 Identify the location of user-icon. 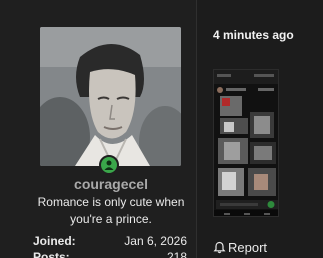
(109, 165).